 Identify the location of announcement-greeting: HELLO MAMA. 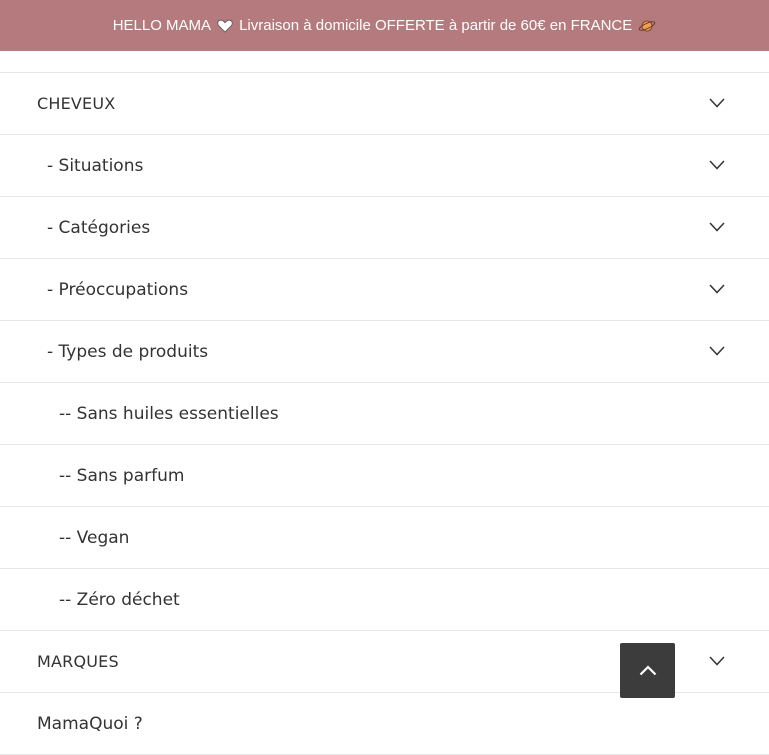
(162, 25).